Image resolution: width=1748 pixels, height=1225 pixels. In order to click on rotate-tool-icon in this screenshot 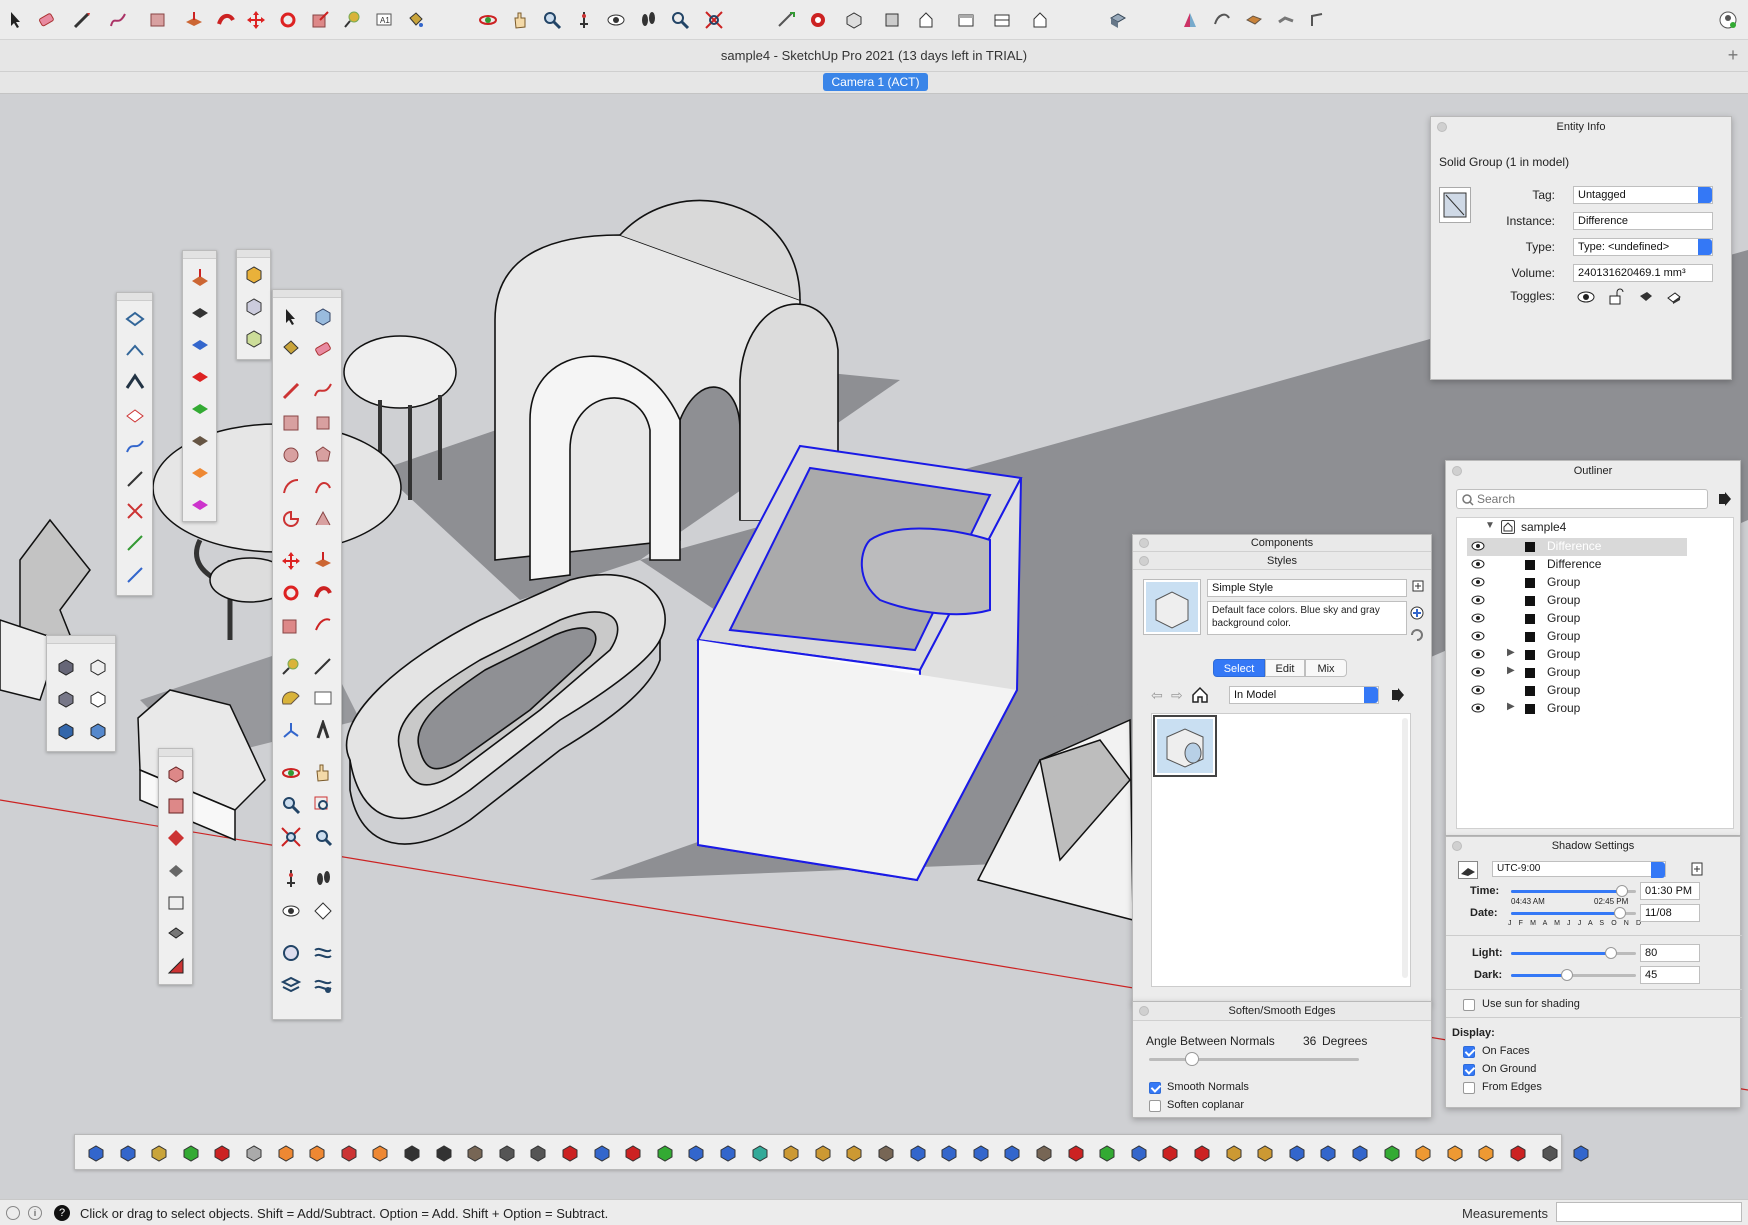, I will do `click(291, 593)`.